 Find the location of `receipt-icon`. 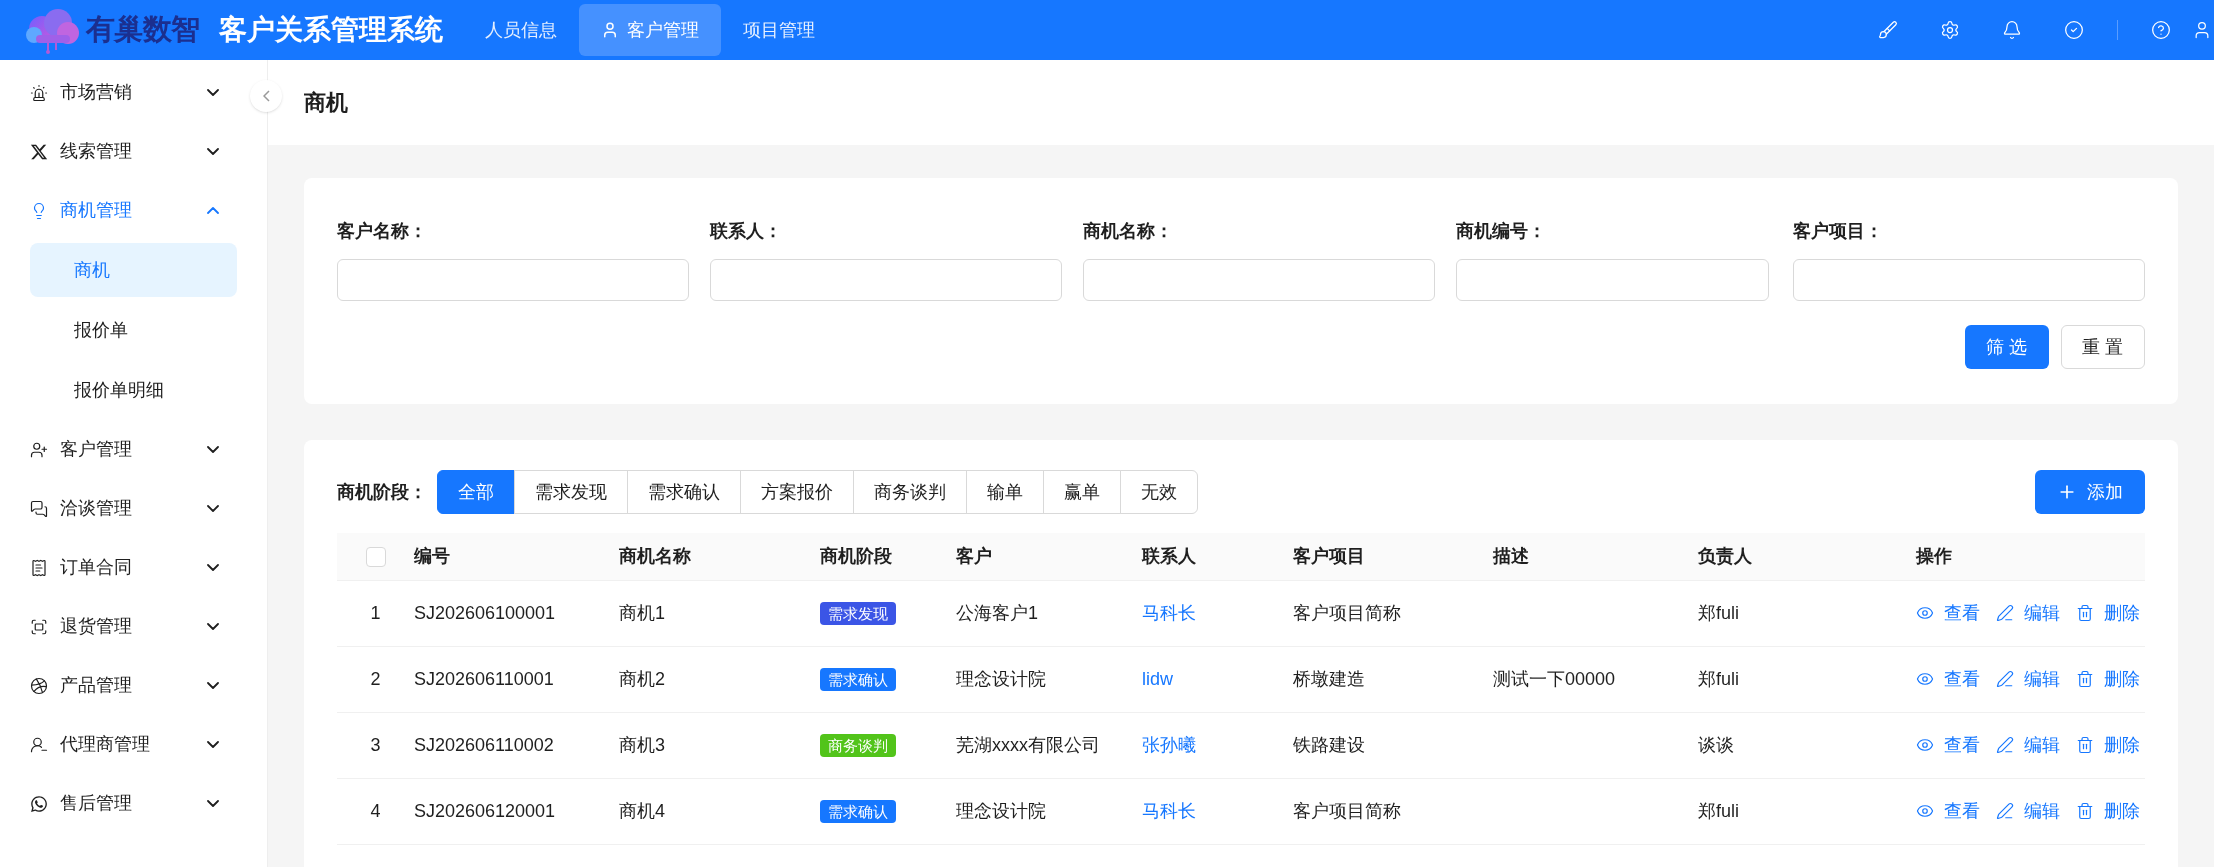

receipt-icon is located at coordinates (39, 567).